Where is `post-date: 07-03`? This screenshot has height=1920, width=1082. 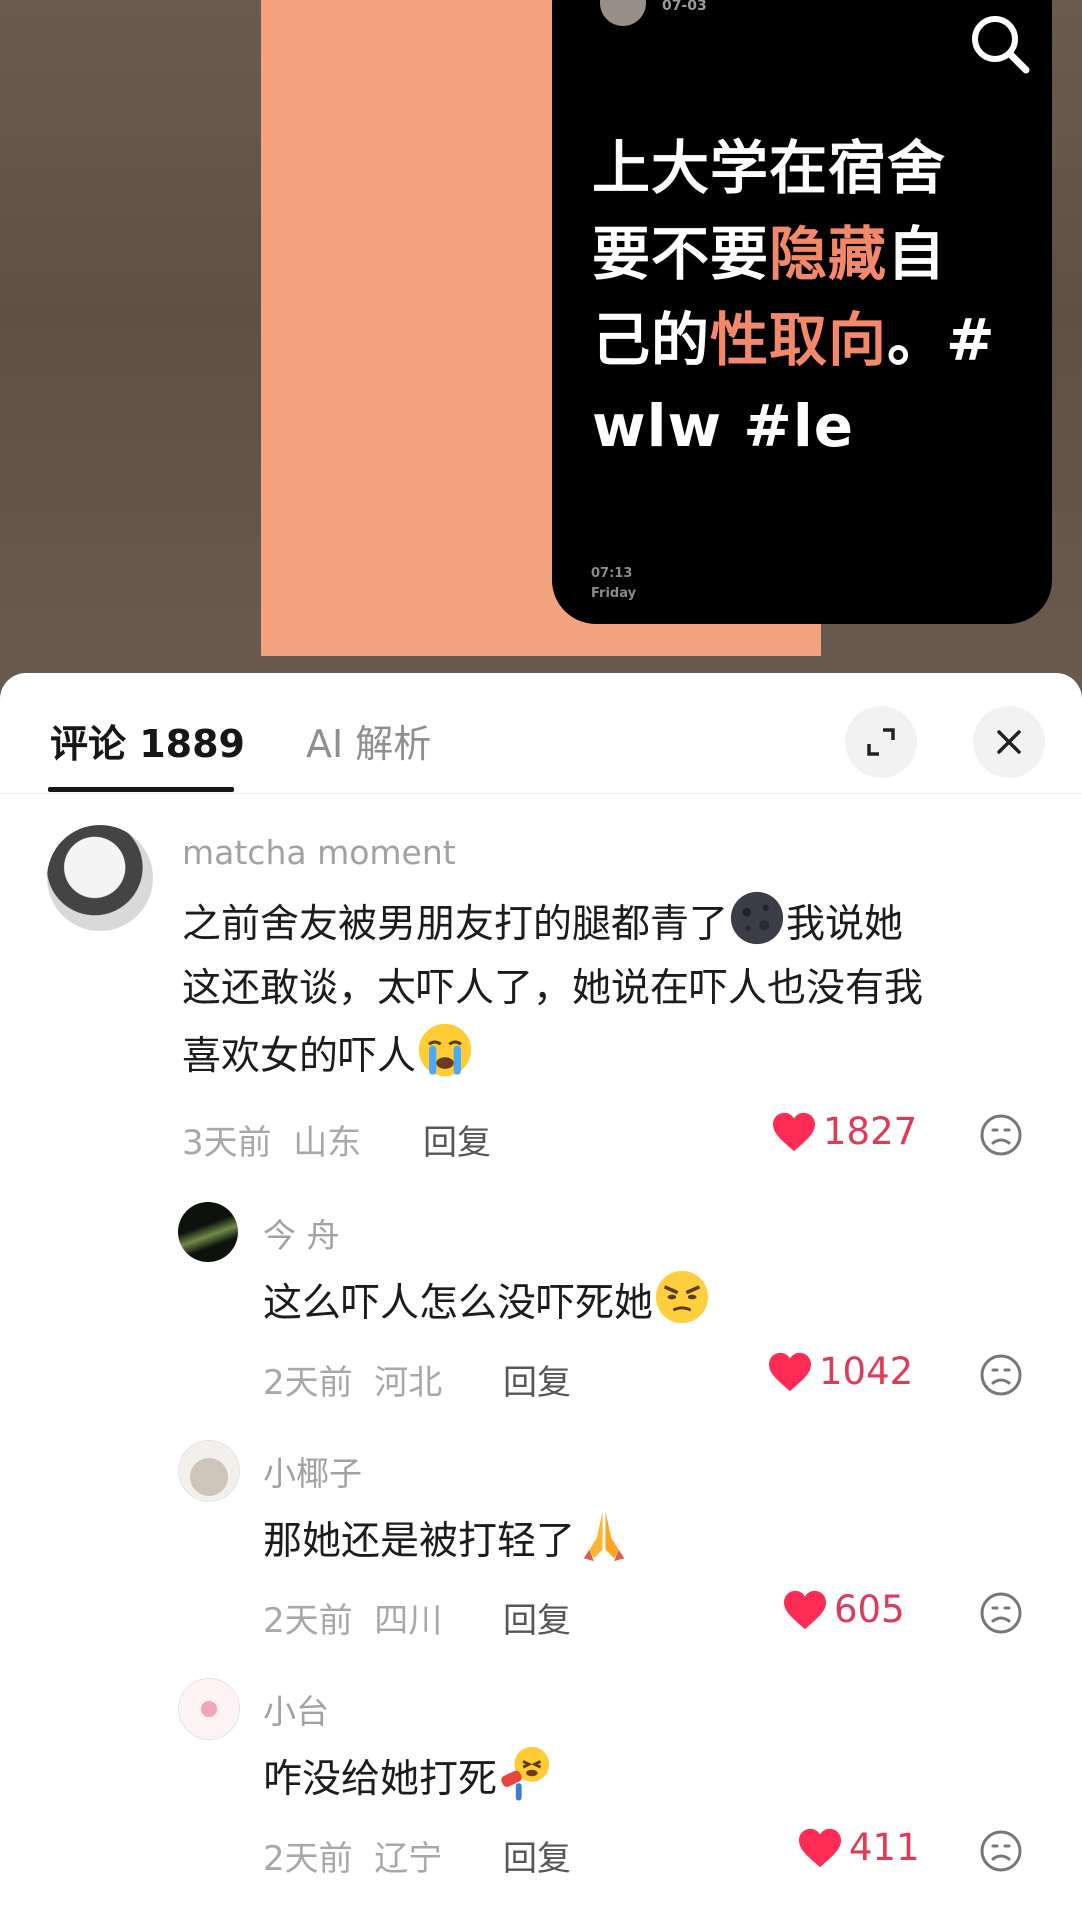 post-date: 07-03 is located at coordinates (684, 7).